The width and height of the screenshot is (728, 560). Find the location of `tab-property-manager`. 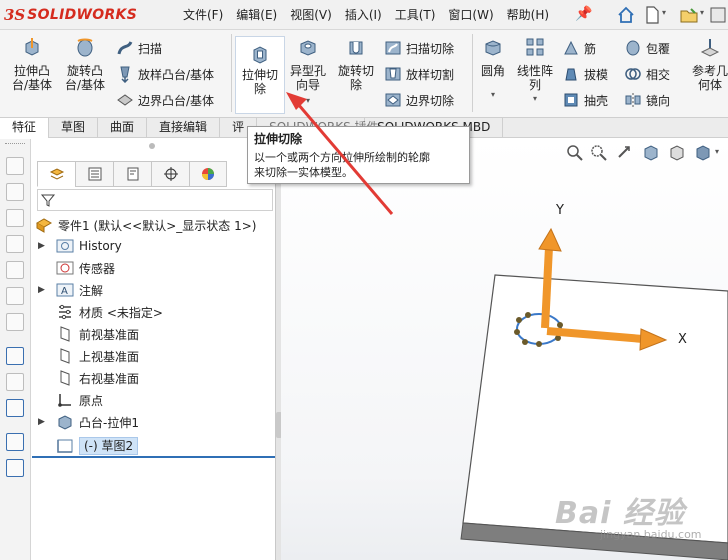

tab-property-manager is located at coordinates (94, 174).